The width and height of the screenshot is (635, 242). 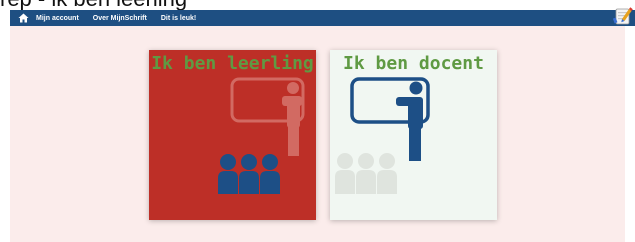 What do you see at coordinates (382, 135) in the screenshot?
I see `teacher-icon` at bounding box center [382, 135].